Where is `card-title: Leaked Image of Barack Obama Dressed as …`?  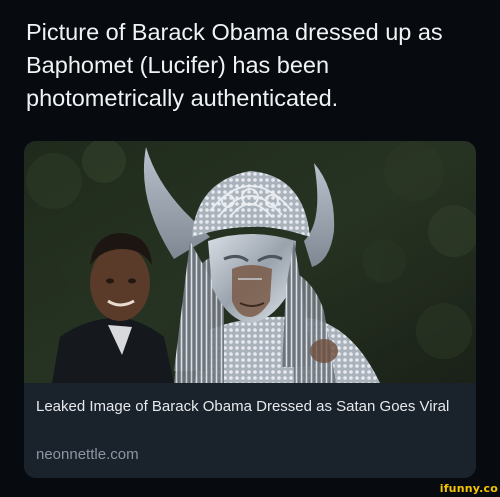
card-title: Leaked Image of Barack Obama Dressed as … is located at coordinates (246, 407).